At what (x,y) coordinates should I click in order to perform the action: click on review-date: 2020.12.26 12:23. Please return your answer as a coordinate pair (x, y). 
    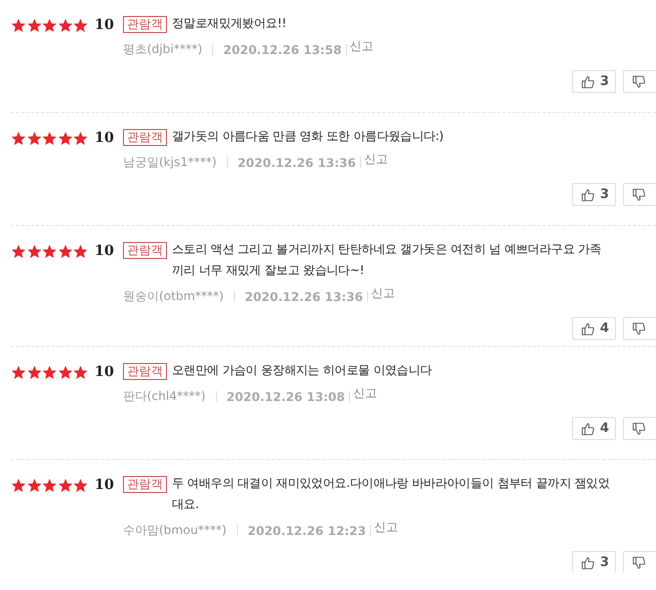
    Looking at the image, I should click on (307, 531).